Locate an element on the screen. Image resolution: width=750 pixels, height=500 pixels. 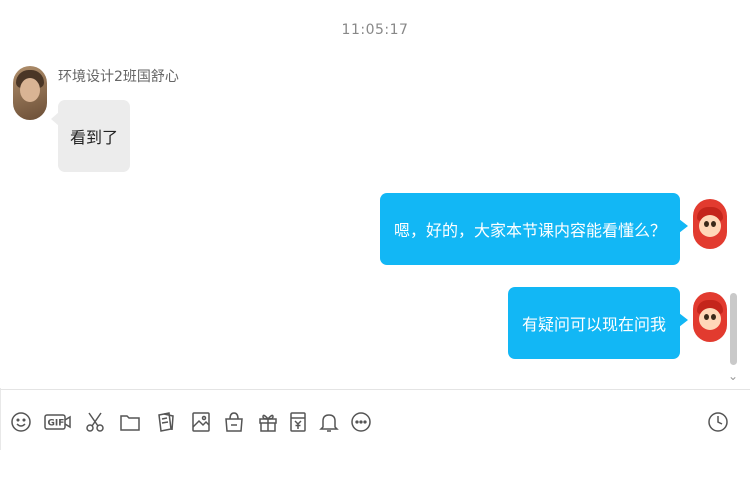
gif-icon: GIF is located at coordinates (58, 422).